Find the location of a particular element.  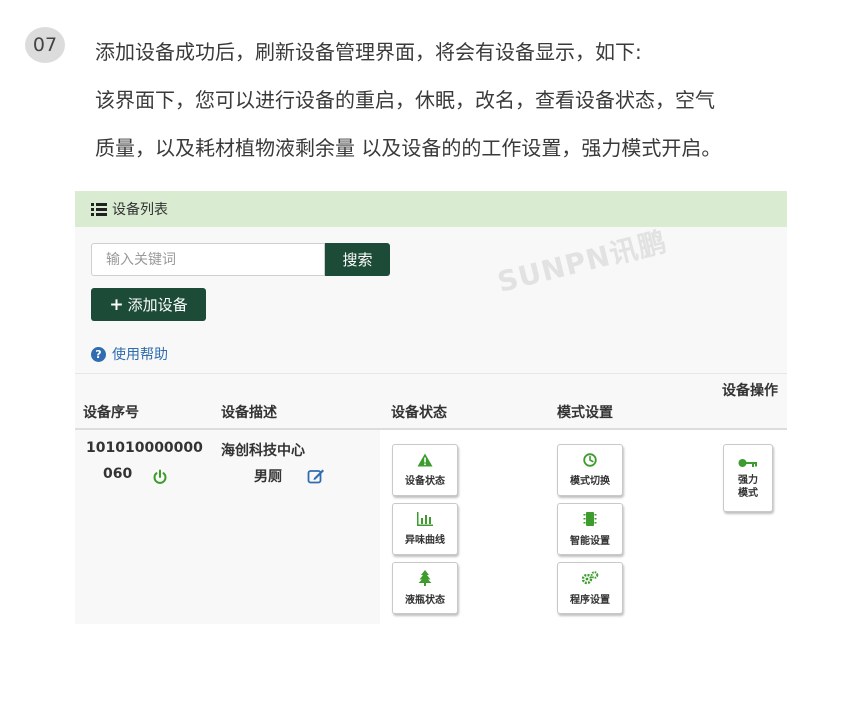

device-location: 男厕 is located at coordinates (268, 477).